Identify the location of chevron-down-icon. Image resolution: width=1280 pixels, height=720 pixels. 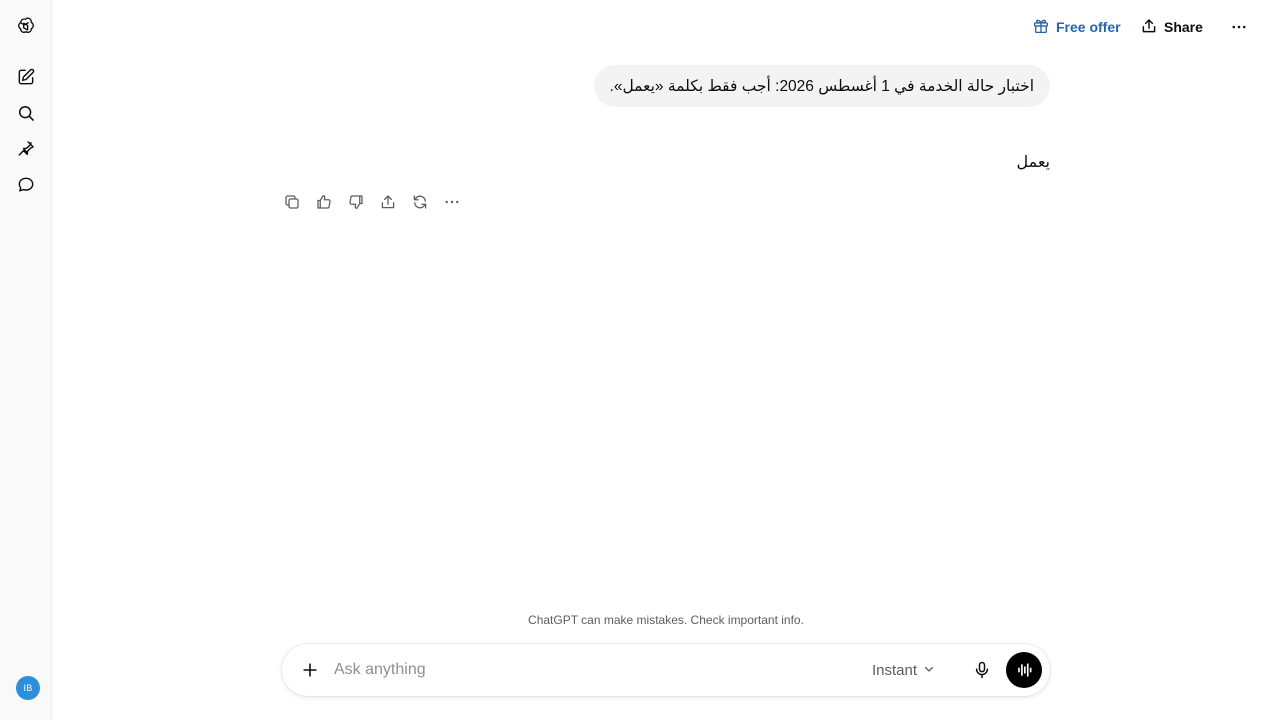
(929, 670).